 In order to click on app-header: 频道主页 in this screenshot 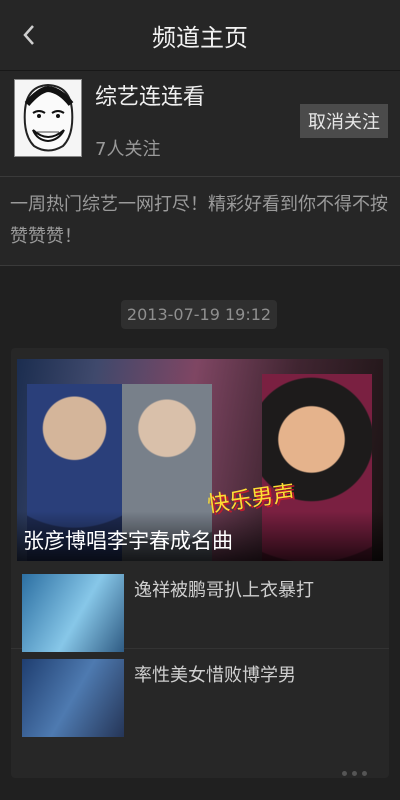, I will do `click(200, 35)`.